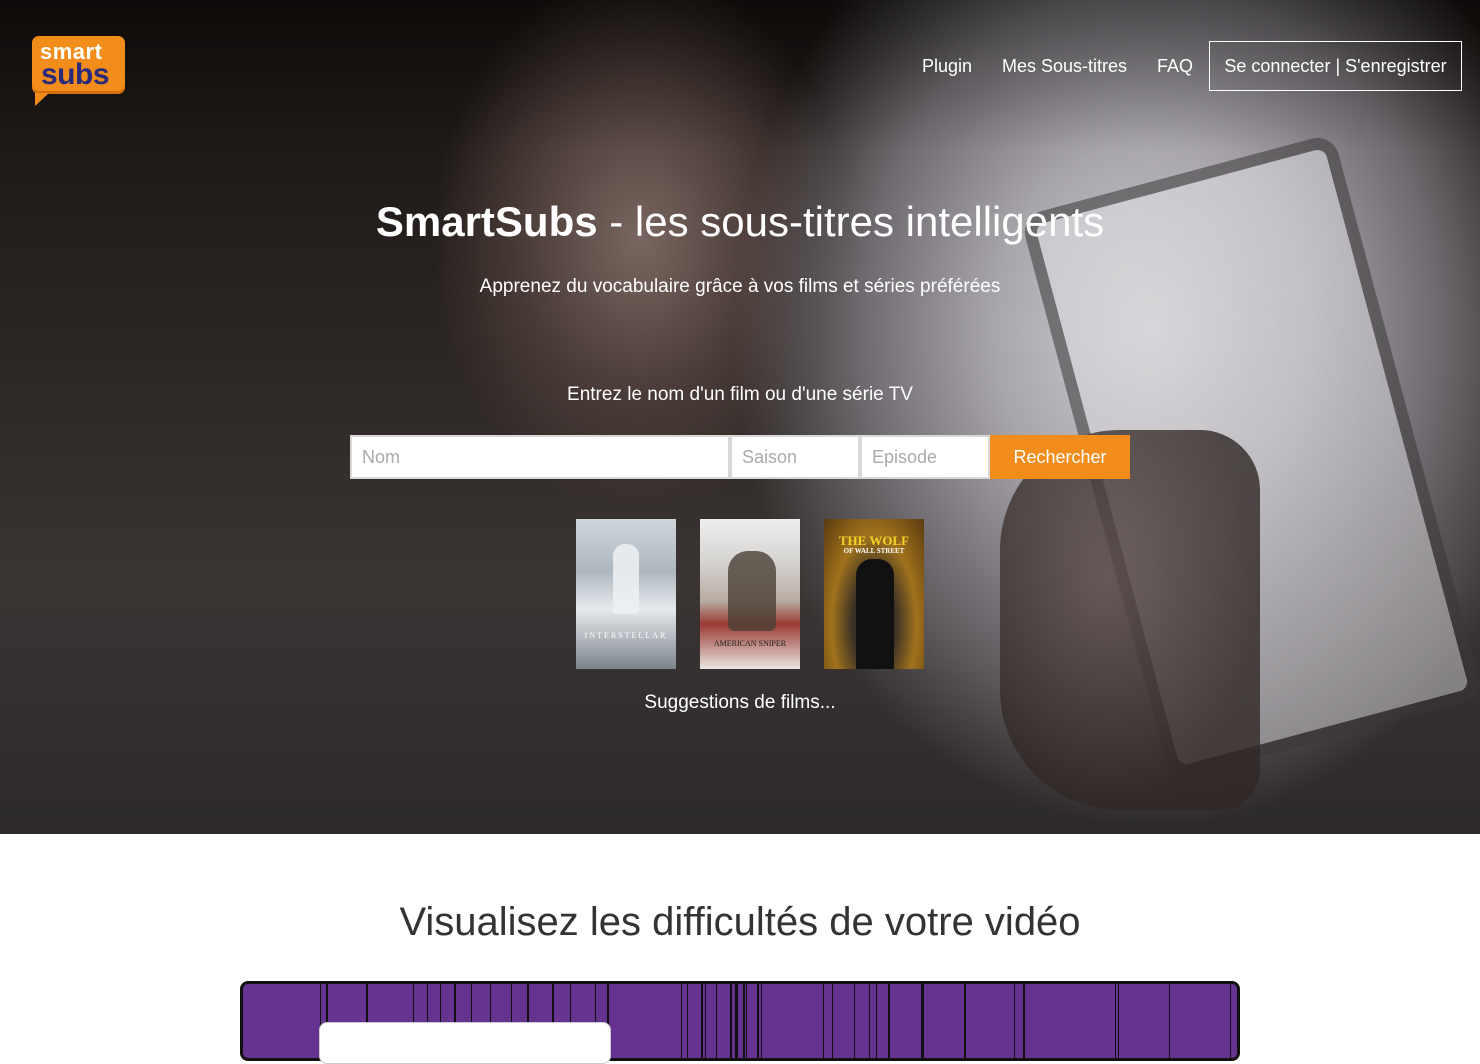  Describe the element at coordinates (626, 635) in the screenshot. I see `poster-title: INTERSTELLAR` at that location.